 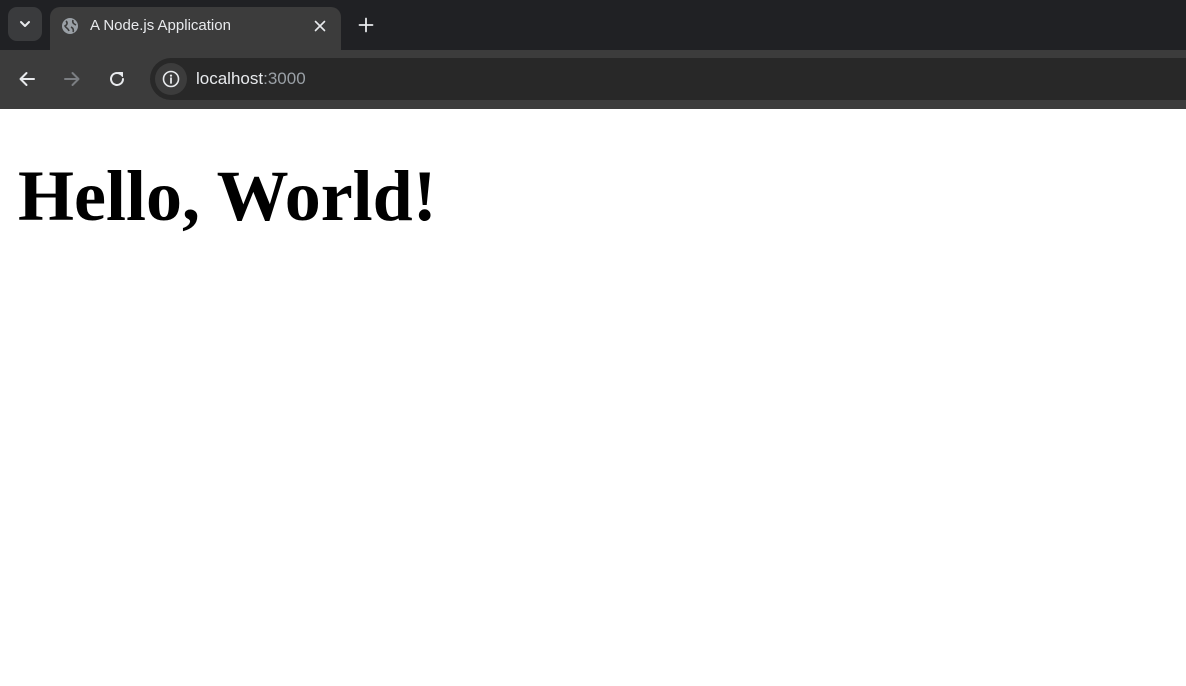 What do you see at coordinates (230, 78) in the screenshot?
I see `url-host: localhost` at bounding box center [230, 78].